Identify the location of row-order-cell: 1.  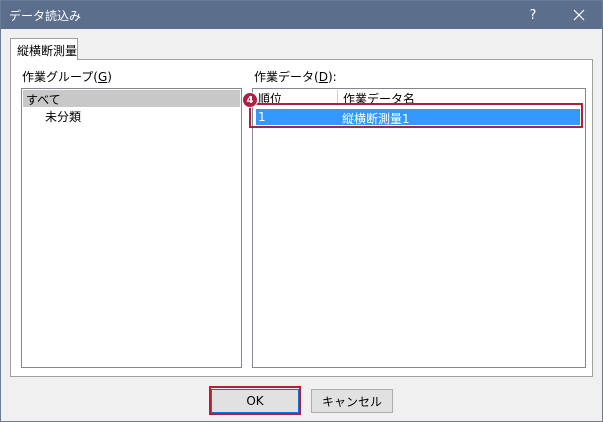
(262, 117).